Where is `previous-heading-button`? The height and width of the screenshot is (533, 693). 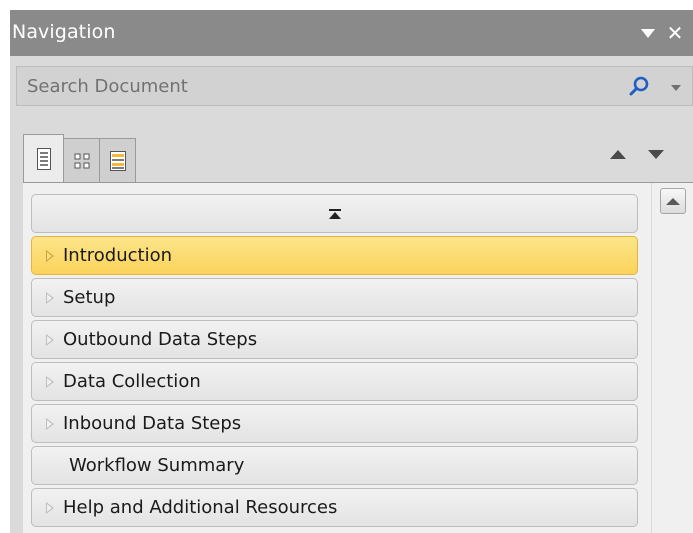
previous-heading-button is located at coordinates (618, 154).